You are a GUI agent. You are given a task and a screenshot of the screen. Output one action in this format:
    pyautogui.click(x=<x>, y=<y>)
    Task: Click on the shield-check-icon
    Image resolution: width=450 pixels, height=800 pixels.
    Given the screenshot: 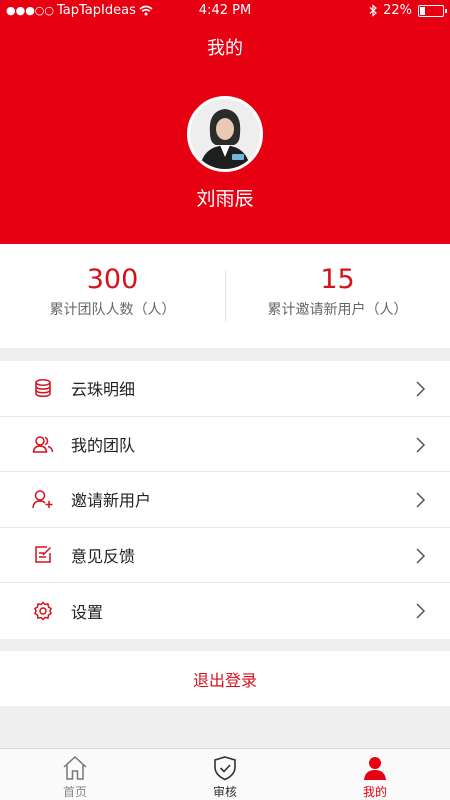 What is the action you would take?
    pyautogui.click(x=225, y=768)
    